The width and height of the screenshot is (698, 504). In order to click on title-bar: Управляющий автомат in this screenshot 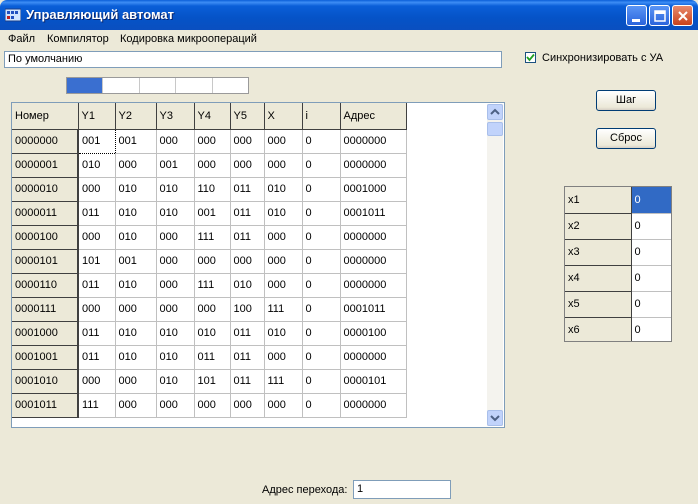, I will do `click(349, 15)`.